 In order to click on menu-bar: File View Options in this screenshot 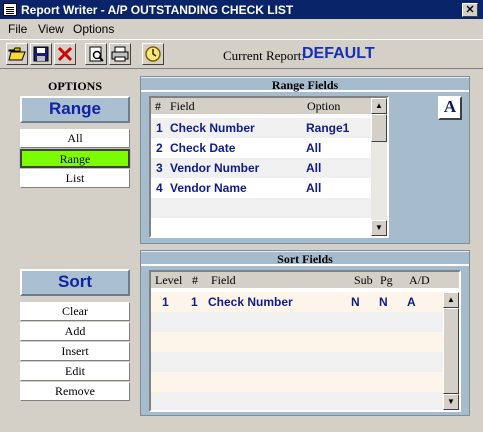, I will do `click(241, 28)`.